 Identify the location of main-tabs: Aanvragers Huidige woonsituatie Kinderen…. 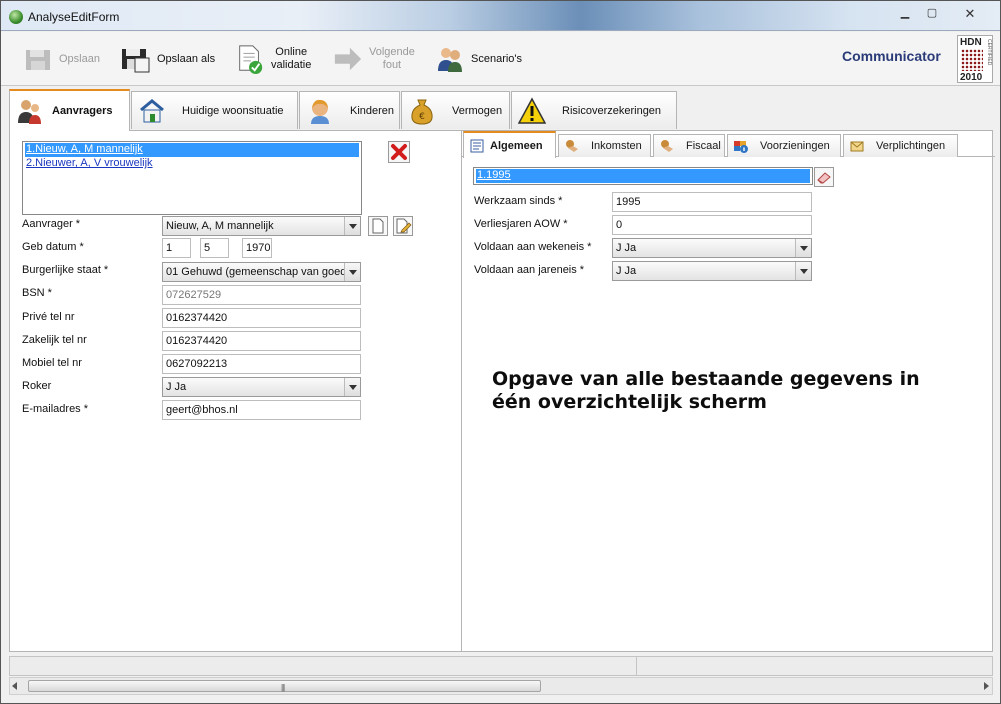
(501, 110).